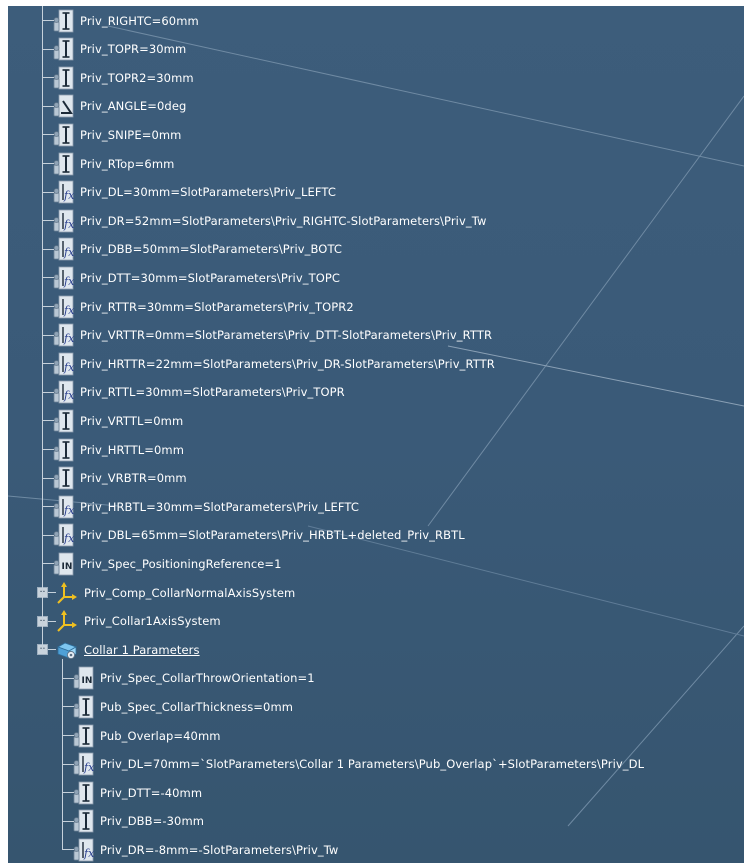  I want to click on tree-node-label: Priv_TOPR=30mm, so click(133, 49).